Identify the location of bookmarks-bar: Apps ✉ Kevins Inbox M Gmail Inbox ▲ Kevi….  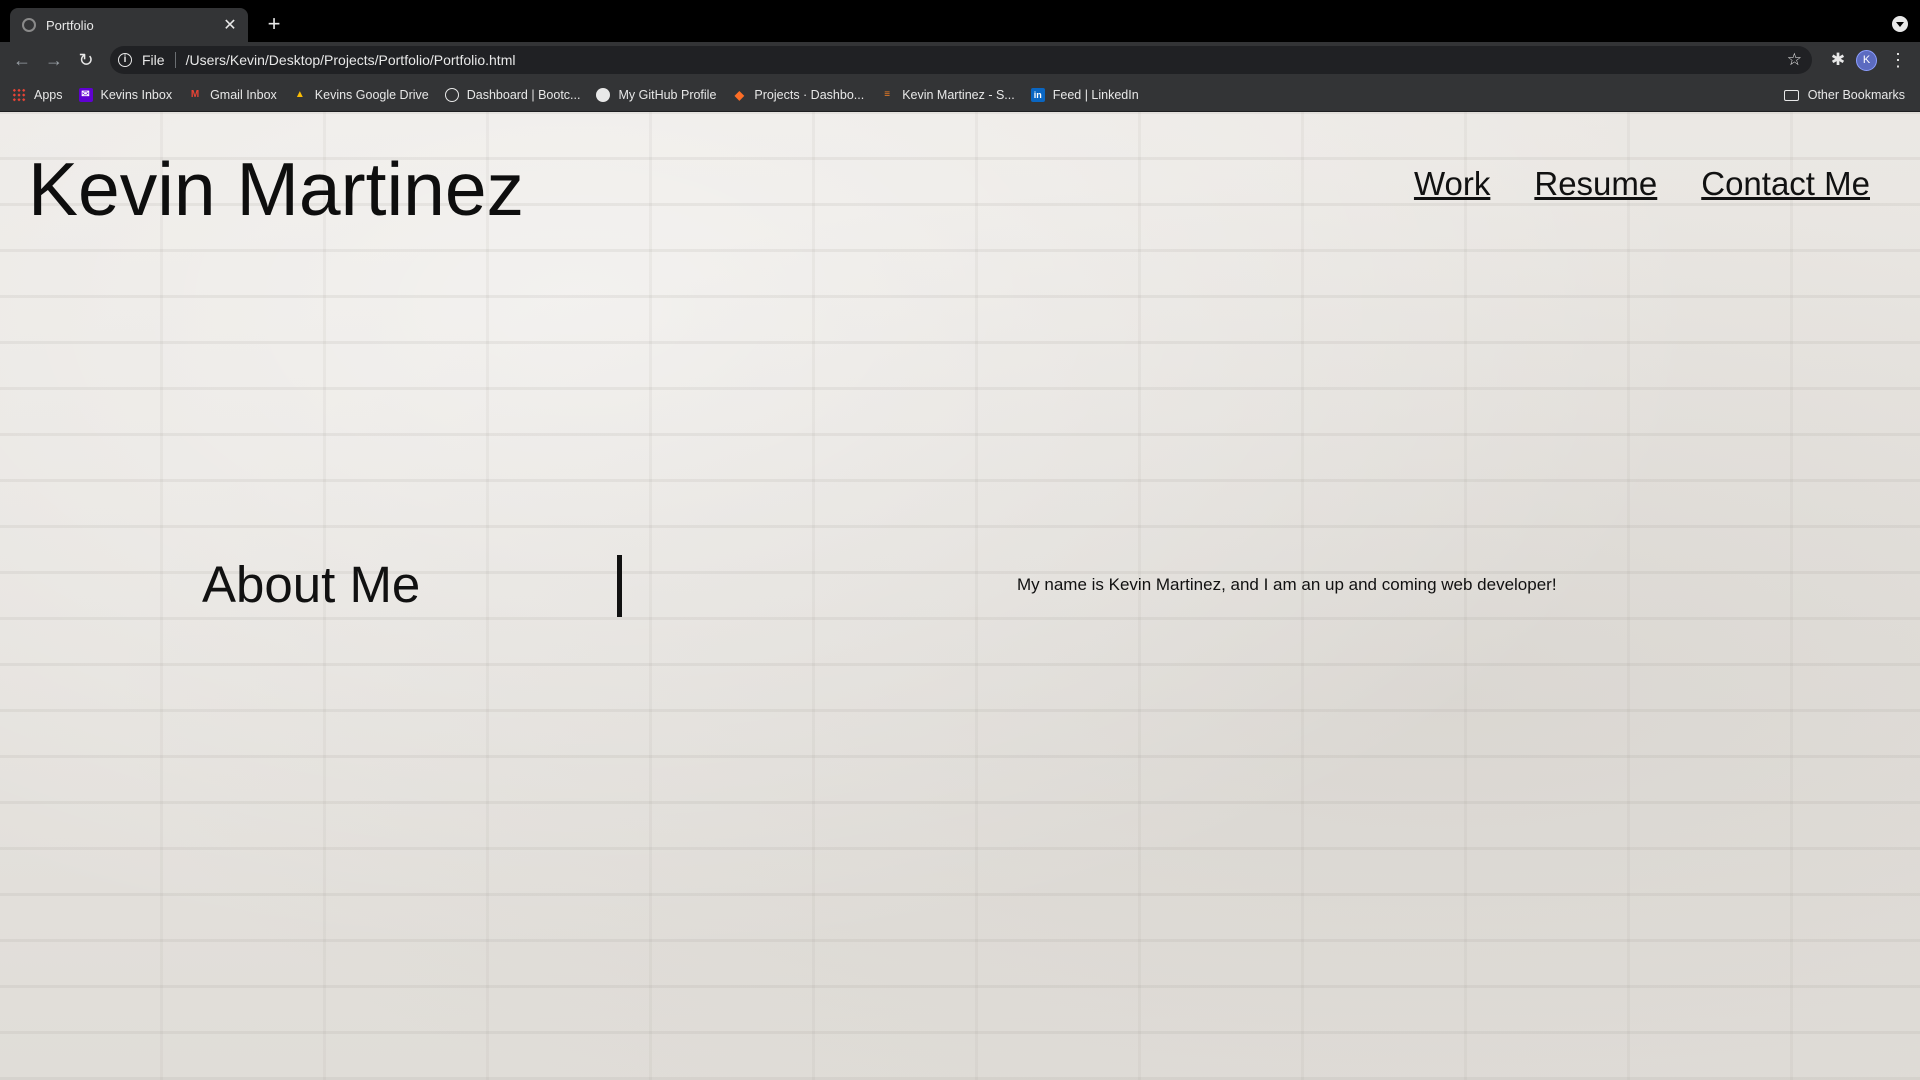
(960, 95).